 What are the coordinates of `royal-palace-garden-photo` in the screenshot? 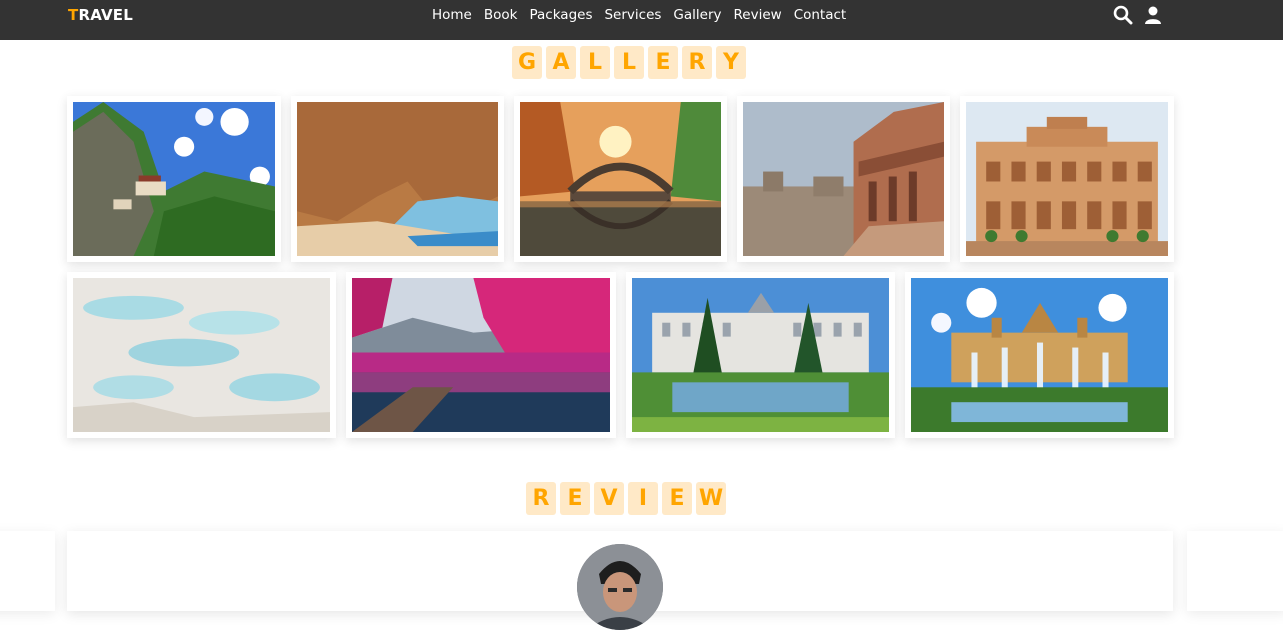 It's located at (760, 355).